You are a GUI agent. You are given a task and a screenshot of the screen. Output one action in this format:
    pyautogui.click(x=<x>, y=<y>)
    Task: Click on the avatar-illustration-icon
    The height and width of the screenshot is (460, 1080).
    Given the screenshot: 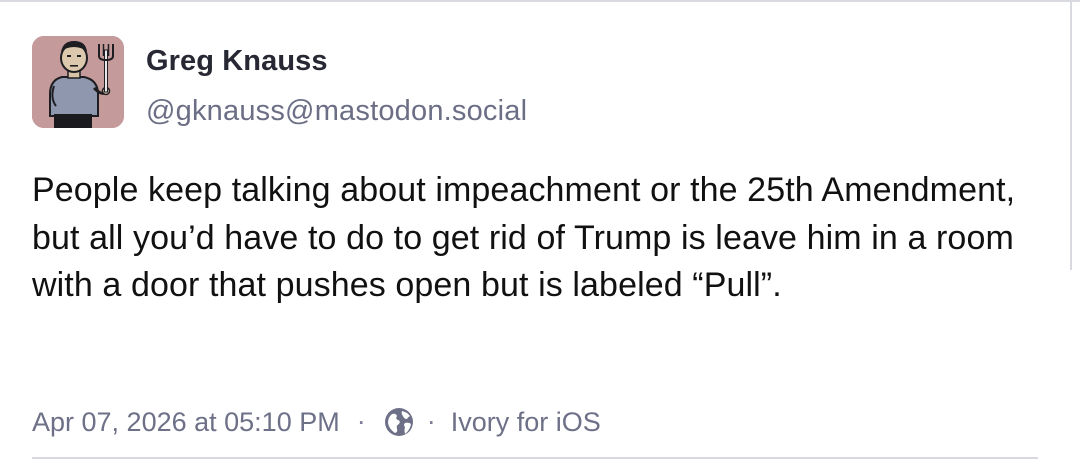 What is the action you would take?
    pyautogui.click(x=78, y=82)
    